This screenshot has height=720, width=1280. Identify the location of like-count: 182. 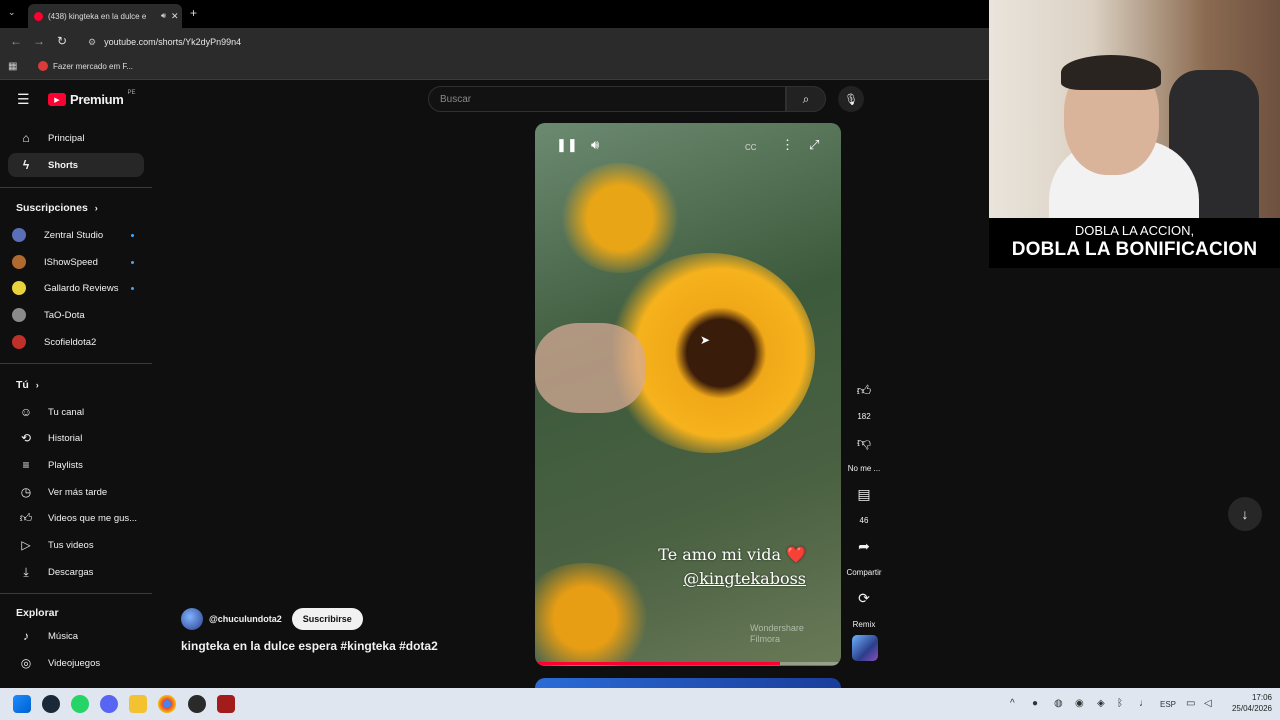
(864, 416).